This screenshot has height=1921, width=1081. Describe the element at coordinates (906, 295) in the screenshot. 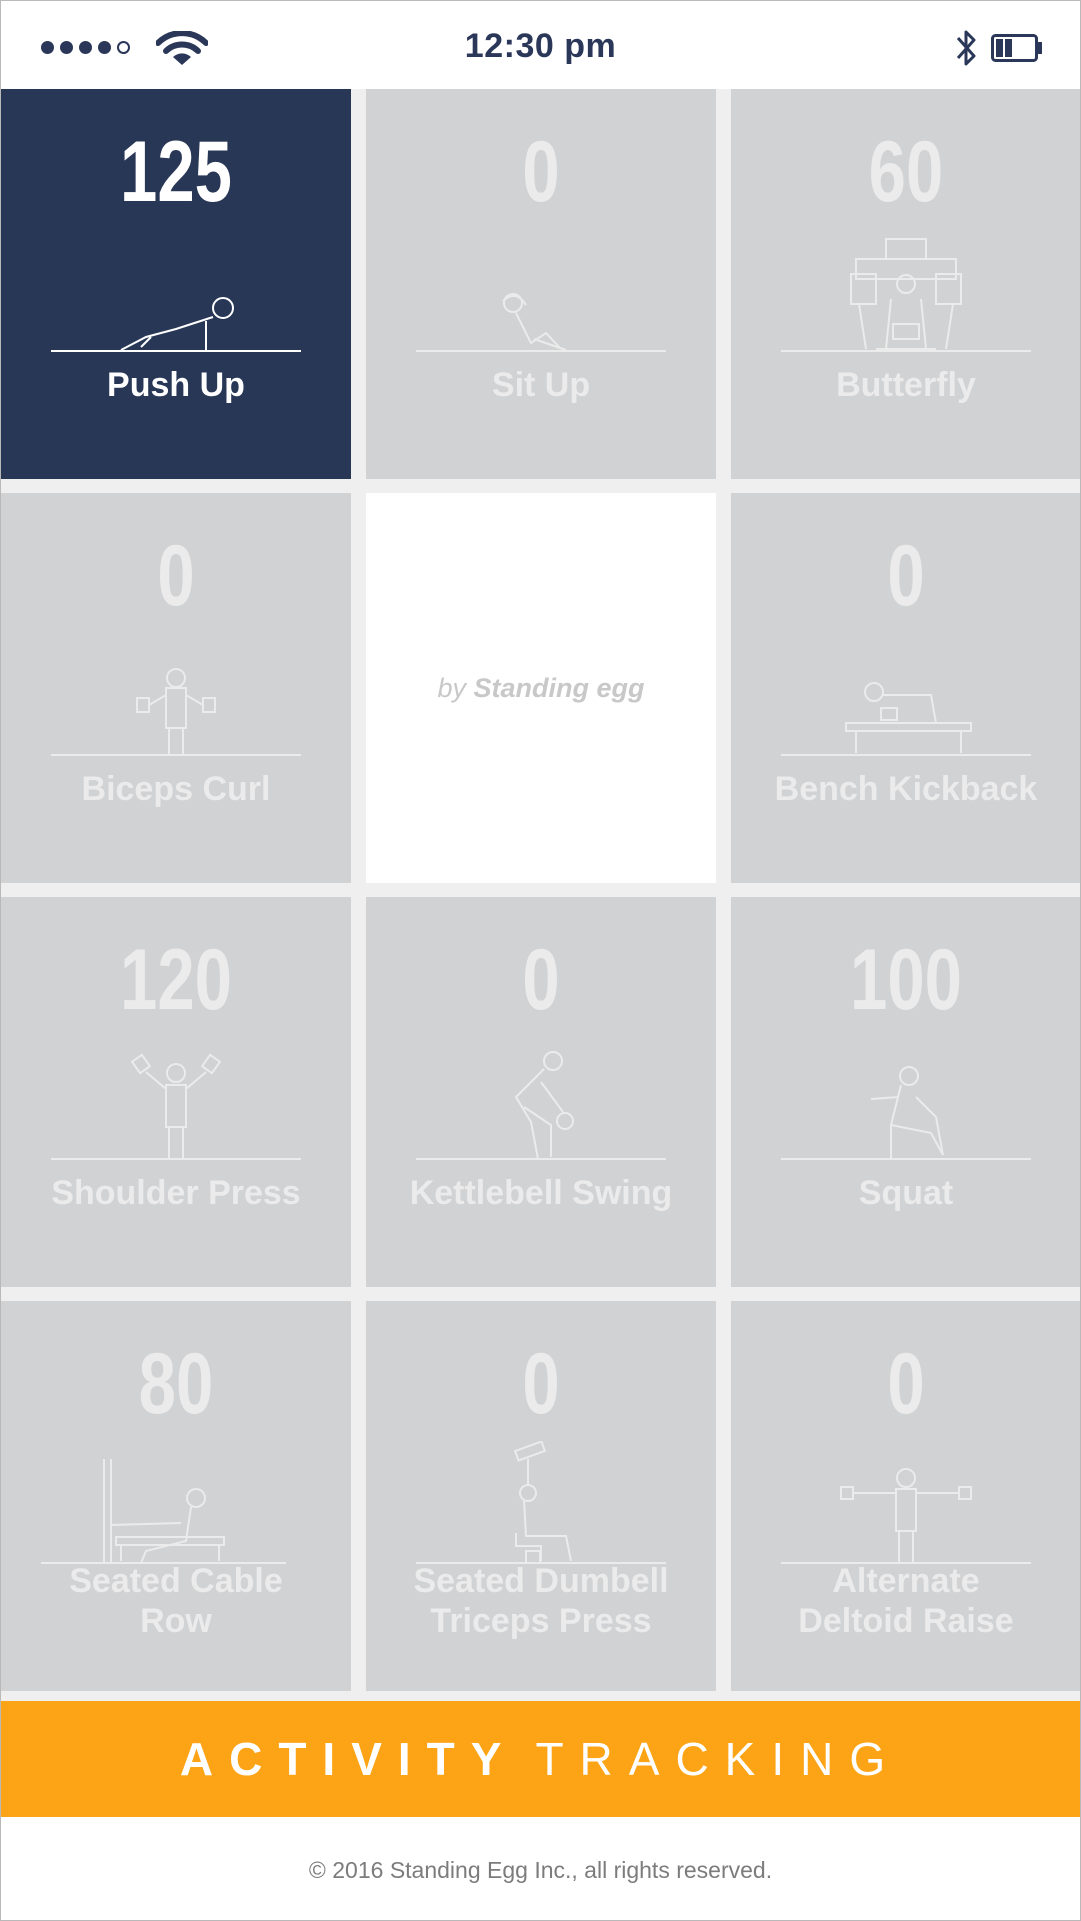

I see `butterfly-machine-icon` at that location.